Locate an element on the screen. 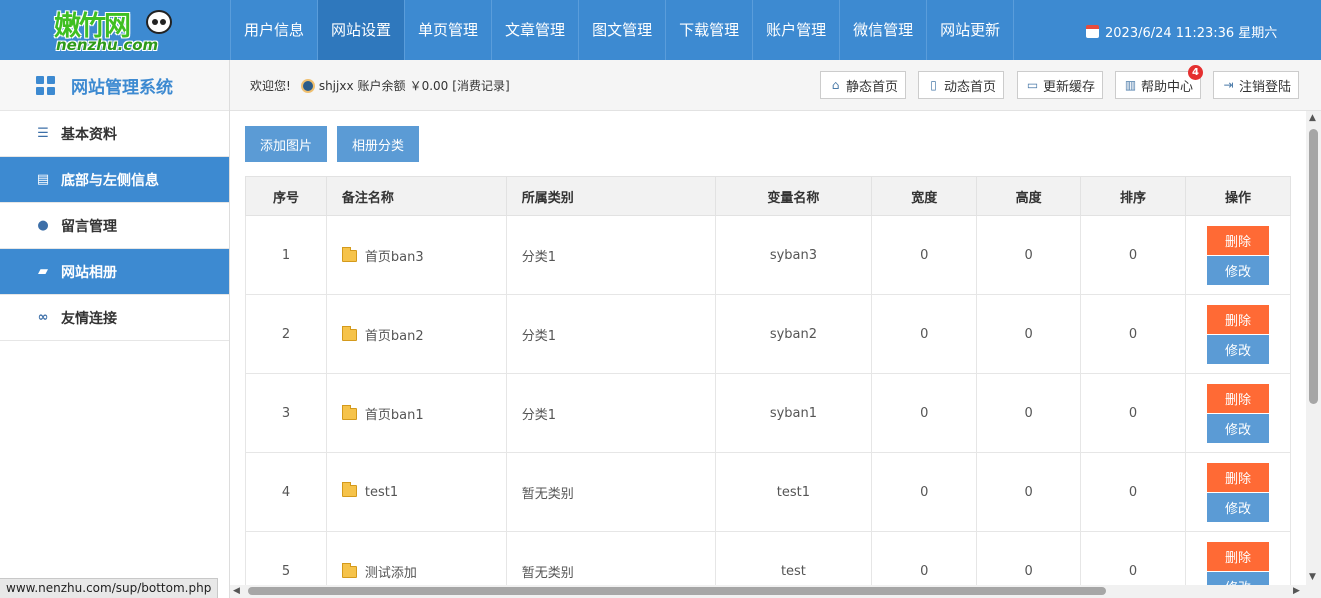 This screenshot has width=1321, height=598. welcome-text: 欢迎您! is located at coordinates (270, 86).